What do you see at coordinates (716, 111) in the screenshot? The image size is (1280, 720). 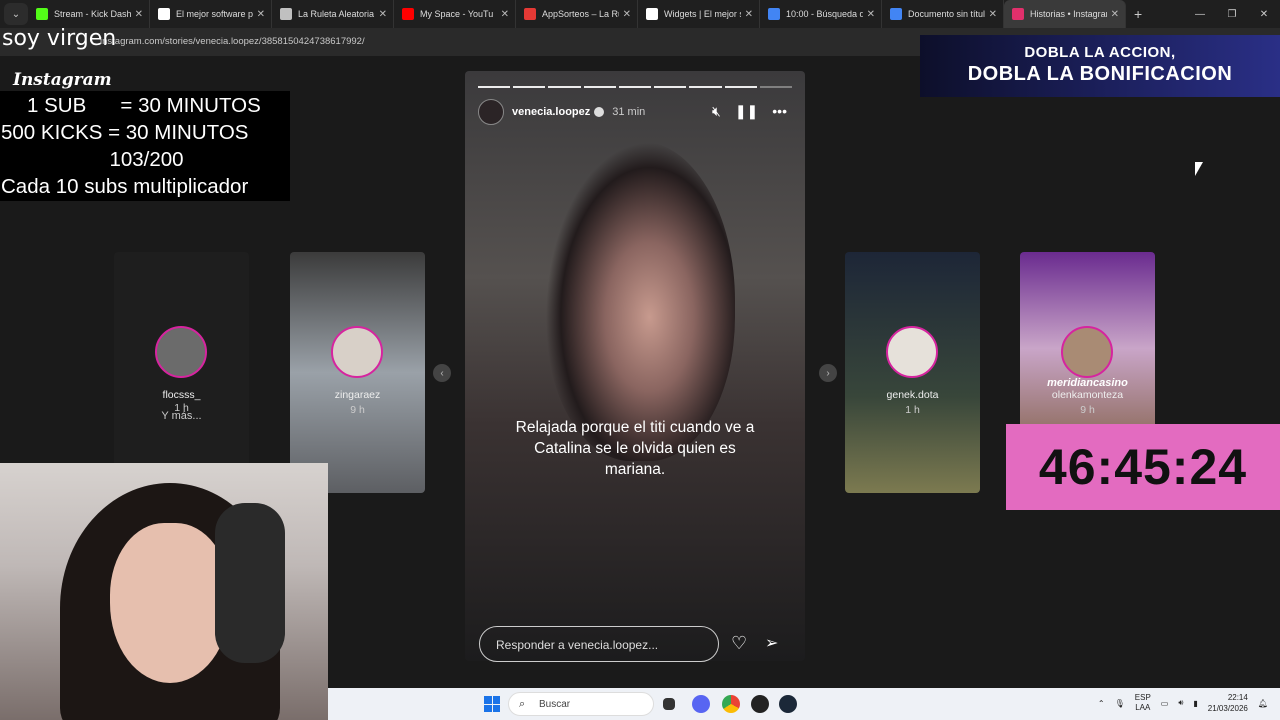 I see `mute-icon: 🔇︎` at bounding box center [716, 111].